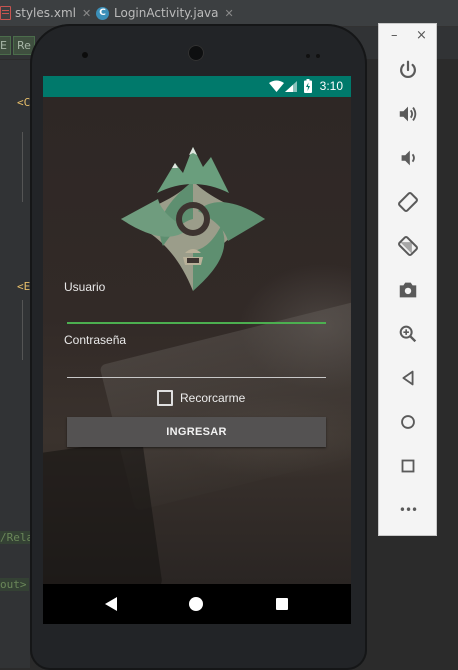 The image size is (458, 670). What do you see at coordinates (408, 466) in the screenshot?
I see `overview-icon` at bounding box center [408, 466].